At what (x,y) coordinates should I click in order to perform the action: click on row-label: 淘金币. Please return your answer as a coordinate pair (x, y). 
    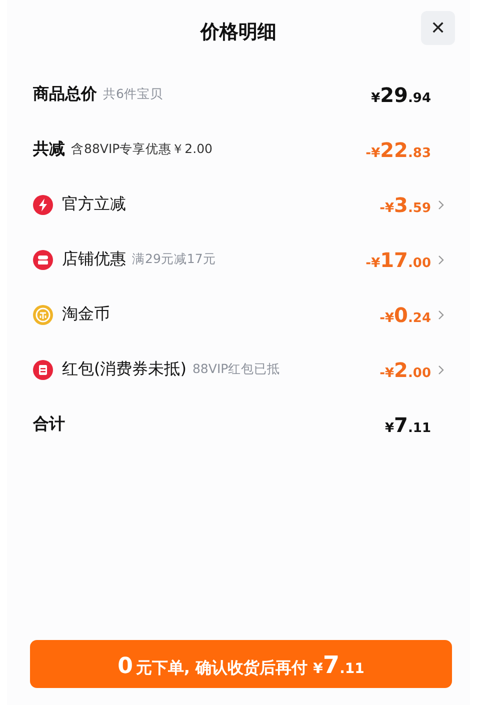
    Looking at the image, I should click on (86, 314).